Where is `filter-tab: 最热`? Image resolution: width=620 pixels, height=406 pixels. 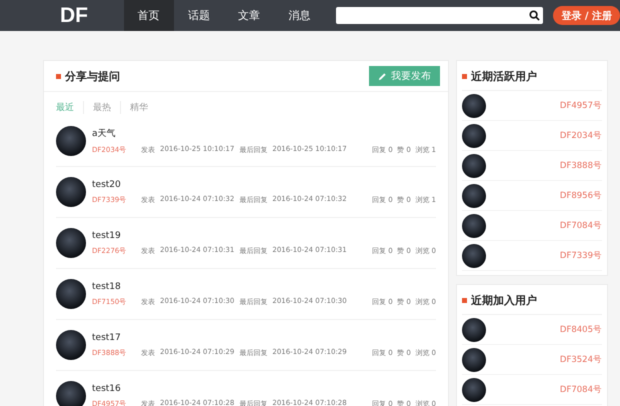 filter-tab: 最热 is located at coordinates (101, 107).